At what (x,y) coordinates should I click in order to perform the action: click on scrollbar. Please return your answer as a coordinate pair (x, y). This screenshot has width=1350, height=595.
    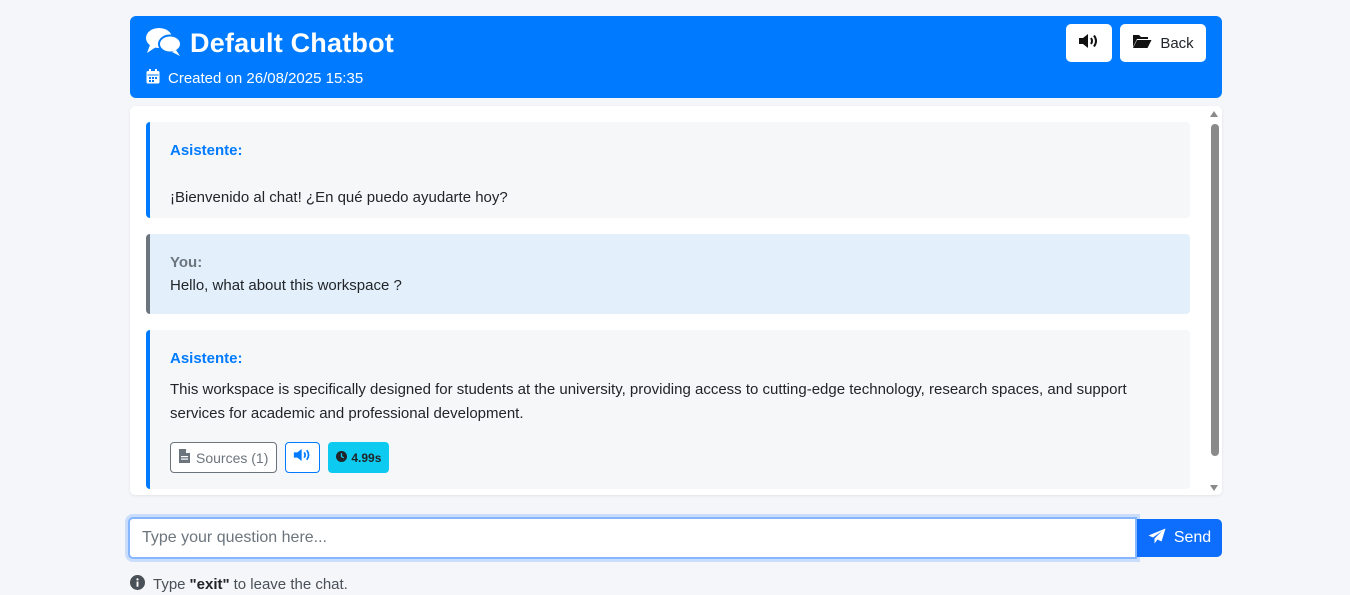
    Looking at the image, I should click on (1215, 300).